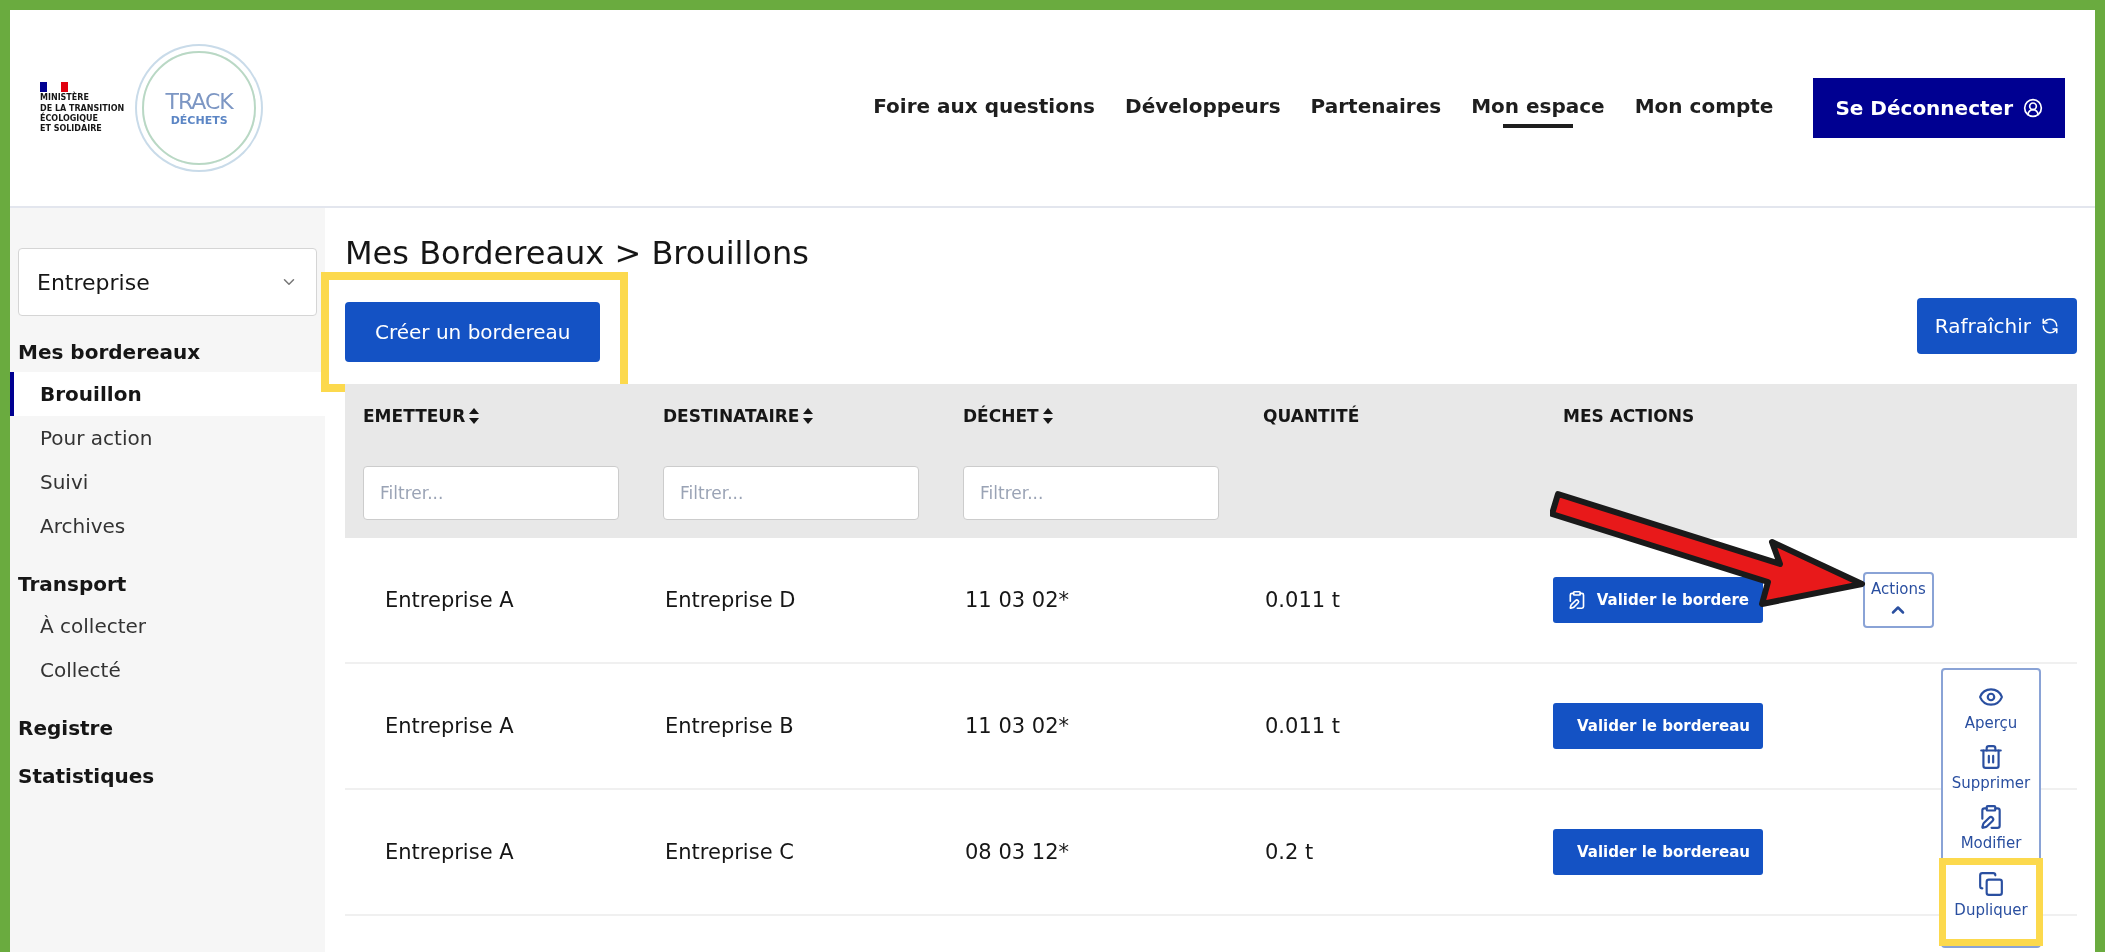 Image resolution: width=2105 pixels, height=952 pixels. I want to click on page-title: Mes Bordereaux > Brouillons, so click(577, 253).